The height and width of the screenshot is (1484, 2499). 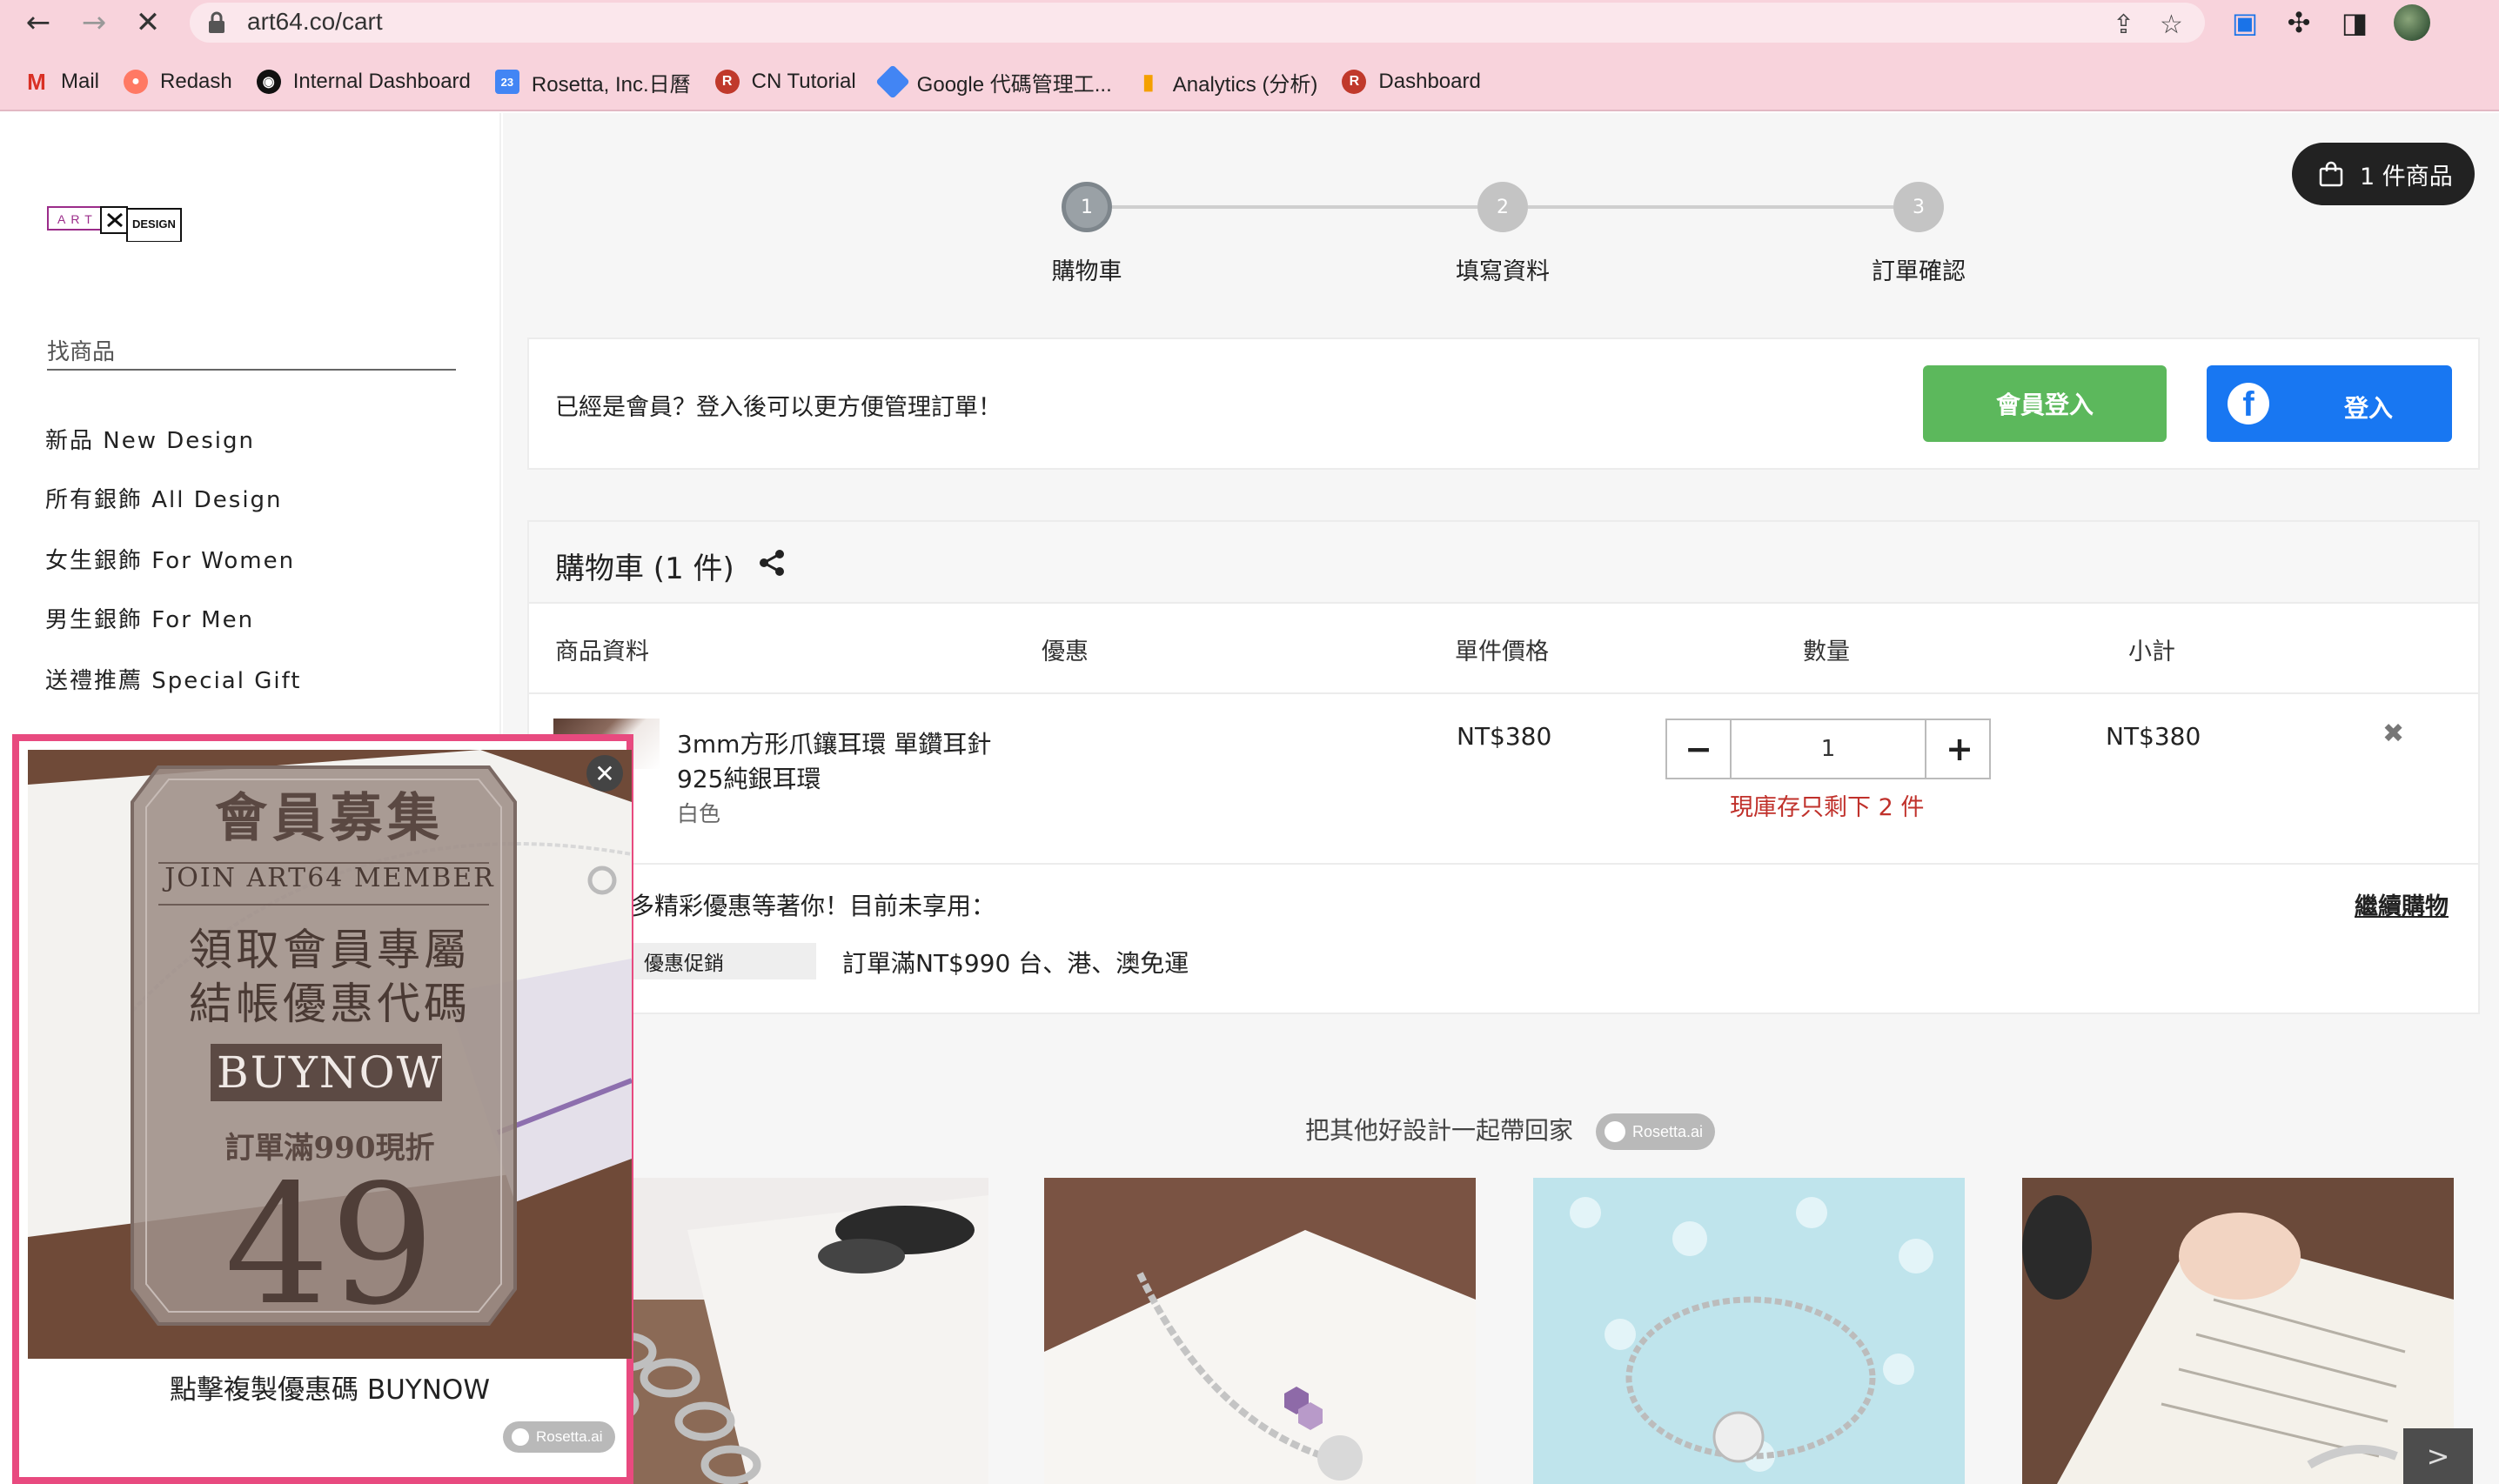 I want to click on svg-text: DESIGN, so click(x=154, y=224).